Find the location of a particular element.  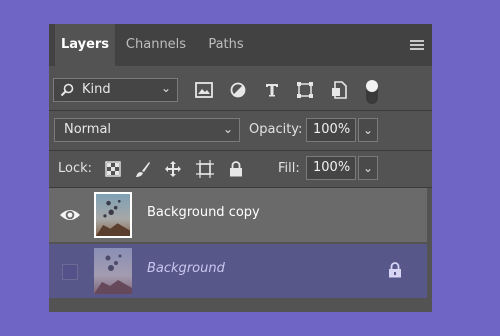

lock-all-icon is located at coordinates (236, 169).